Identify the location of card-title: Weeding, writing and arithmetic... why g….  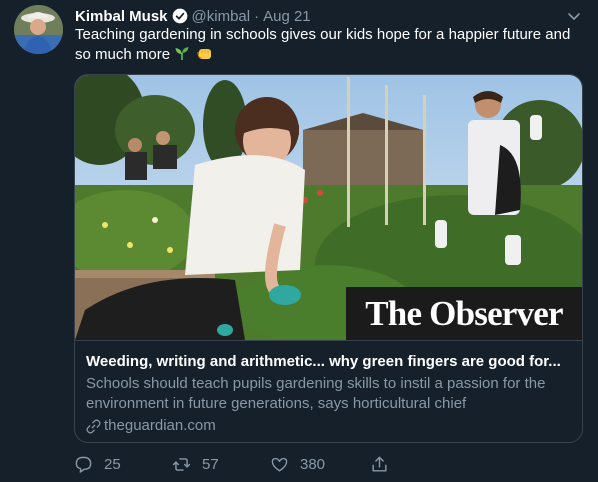
(323, 361).